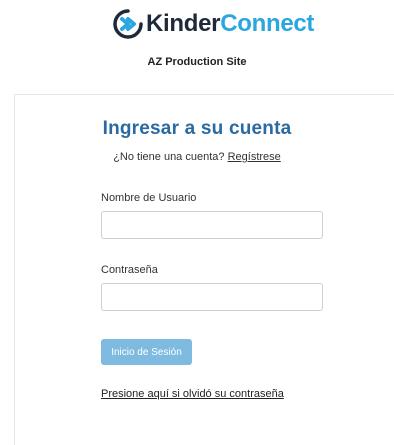 The image size is (394, 445). Describe the element at coordinates (149, 198) in the screenshot. I see `username-label: Nombre de Usuario` at that location.